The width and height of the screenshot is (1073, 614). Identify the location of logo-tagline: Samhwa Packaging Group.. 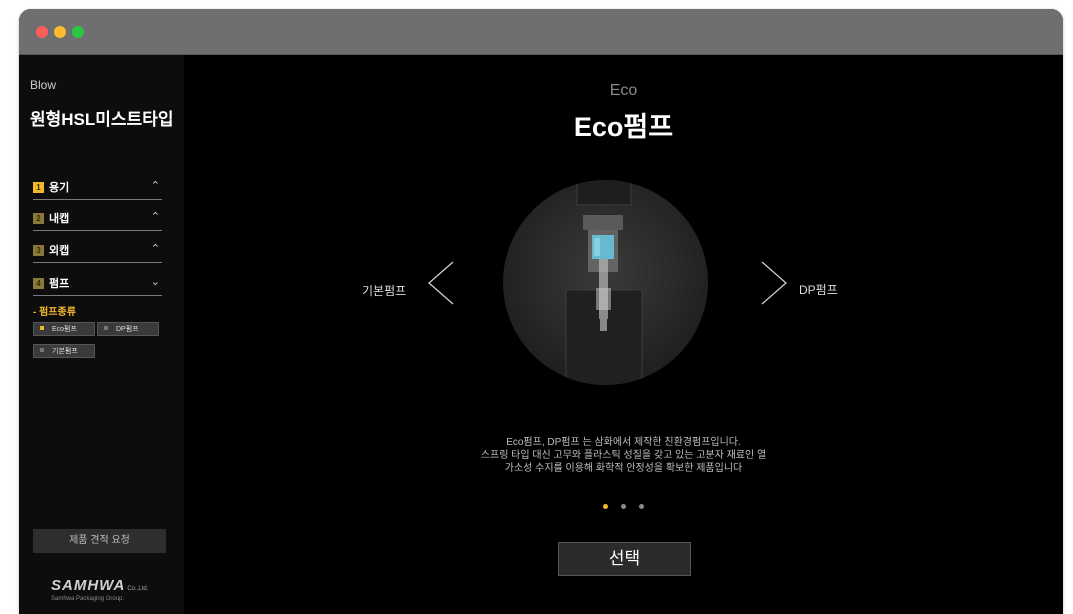
(88, 599).